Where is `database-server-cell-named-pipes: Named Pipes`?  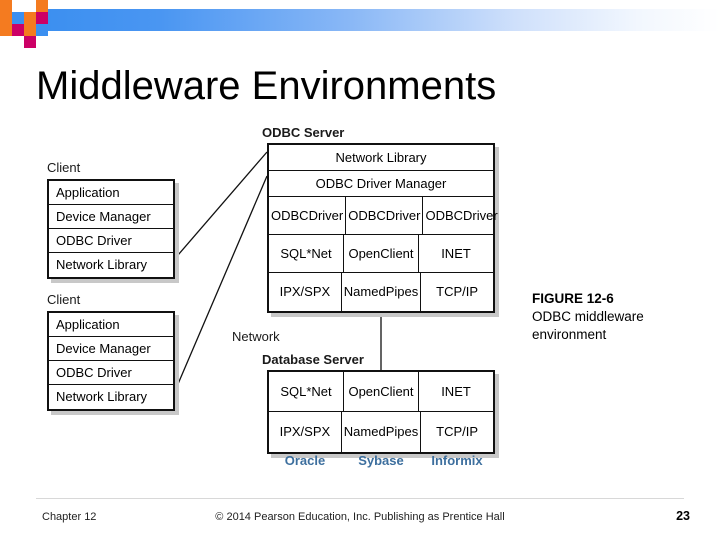 database-server-cell-named-pipes: Named Pipes is located at coordinates (382, 432).